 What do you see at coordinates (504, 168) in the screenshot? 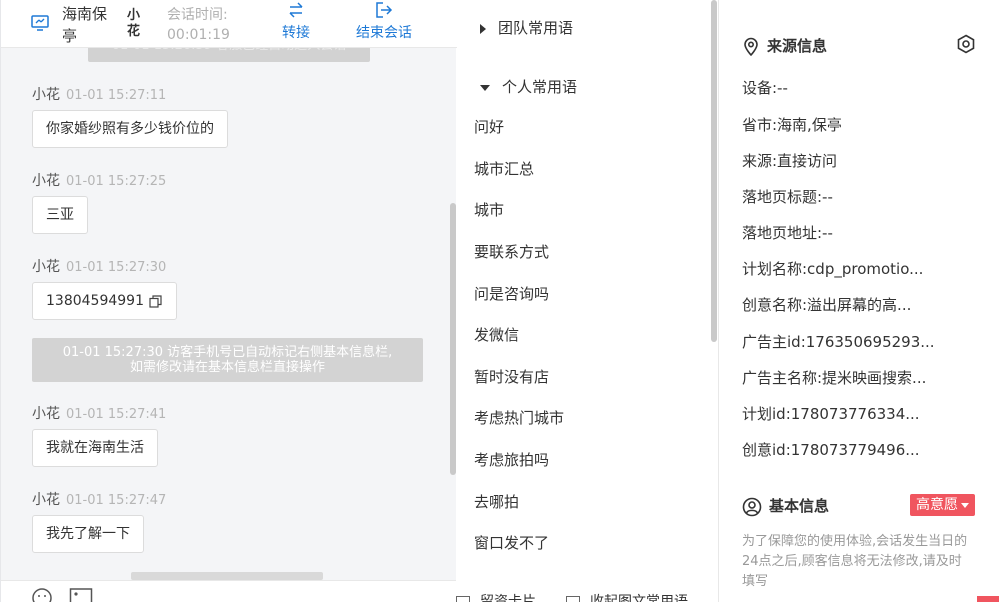
I see `phrase-item: 城市汇总` at bounding box center [504, 168].